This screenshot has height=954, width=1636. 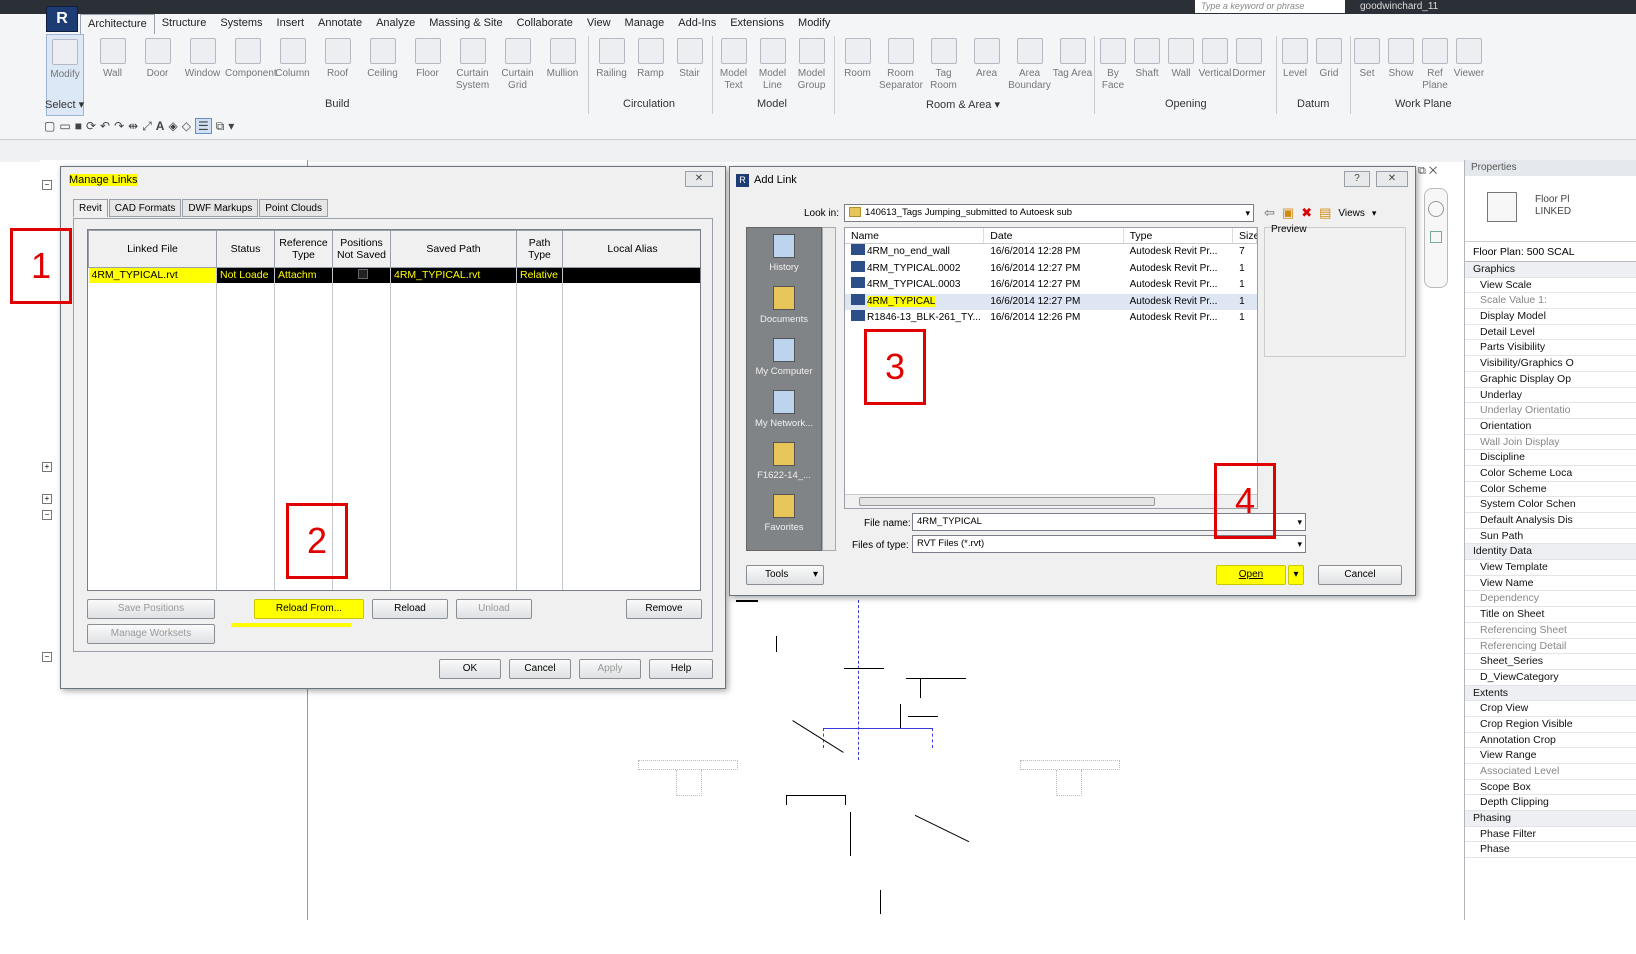 I want to click on property-row: Sheet_Series, so click(x=1550, y=662).